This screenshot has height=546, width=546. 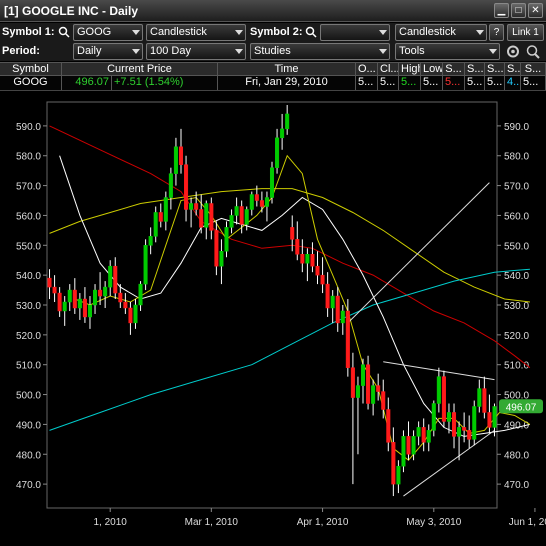 I want to click on symbol2-field, so click(x=355, y=32).